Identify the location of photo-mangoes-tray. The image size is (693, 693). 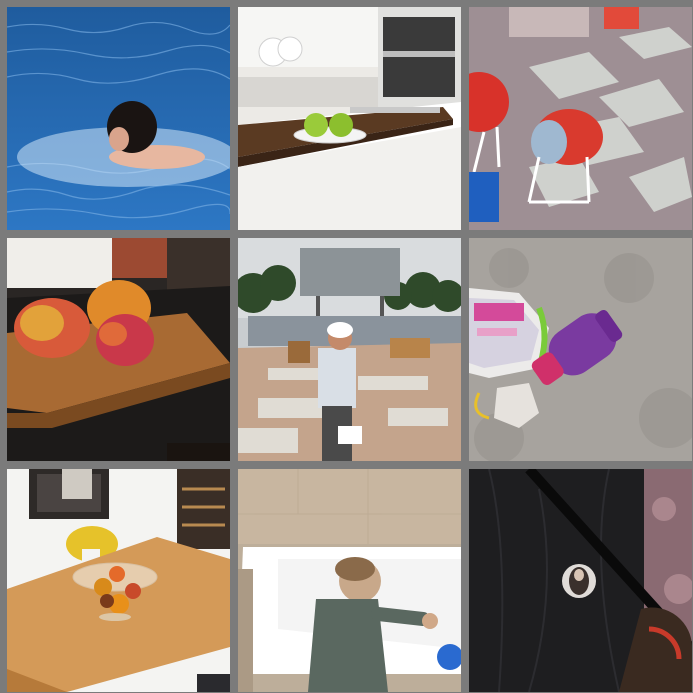
(118, 349).